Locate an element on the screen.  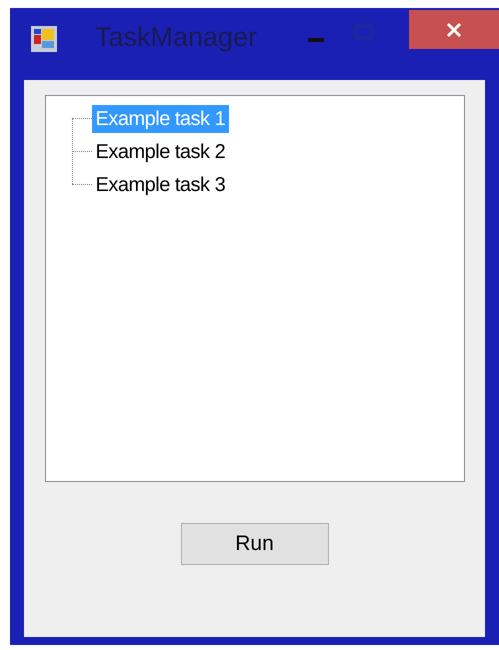
close-icon is located at coordinates (454, 29).